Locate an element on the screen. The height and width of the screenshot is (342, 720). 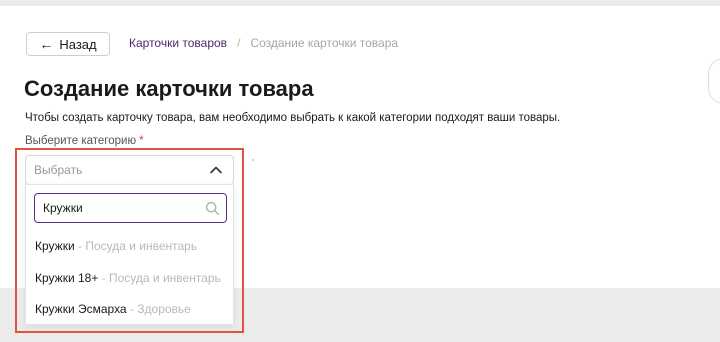
option-name: Кружки 18+ is located at coordinates (67, 278).